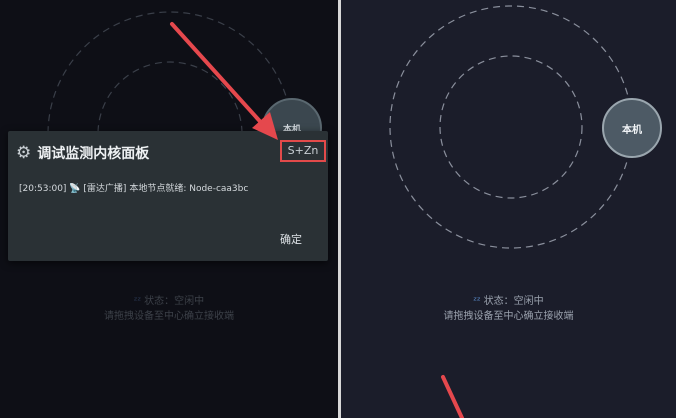 Image resolution: width=676 pixels, height=418 pixels. I want to click on left-status-text: 状态：空闲中, so click(174, 301).